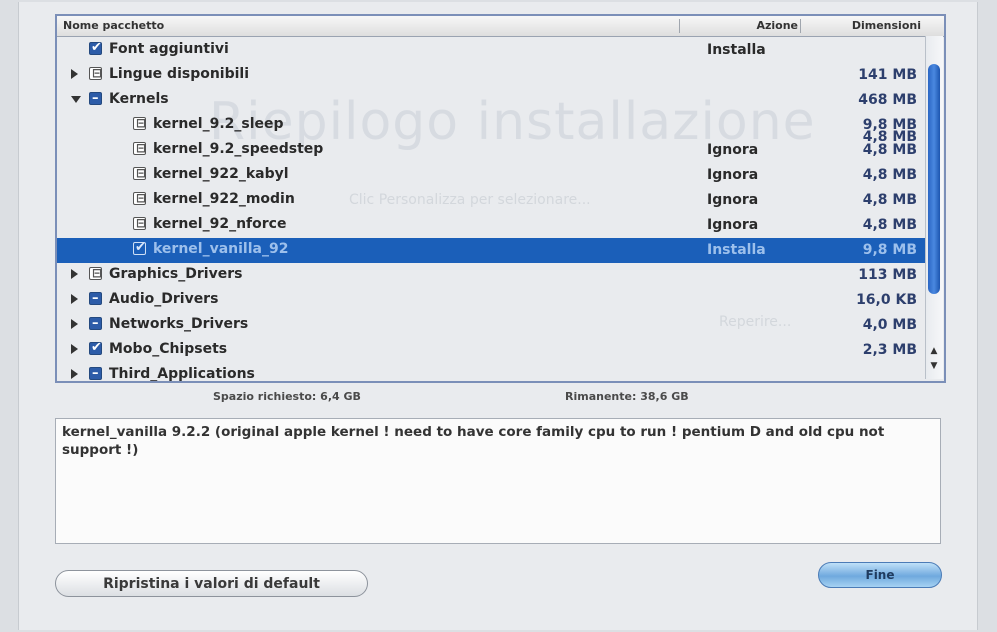 The width and height of the screenshot is (997, 632). I want to click on table-row: ✔ Mobo_Chipsets 2,3 MB, so click(492, 350).